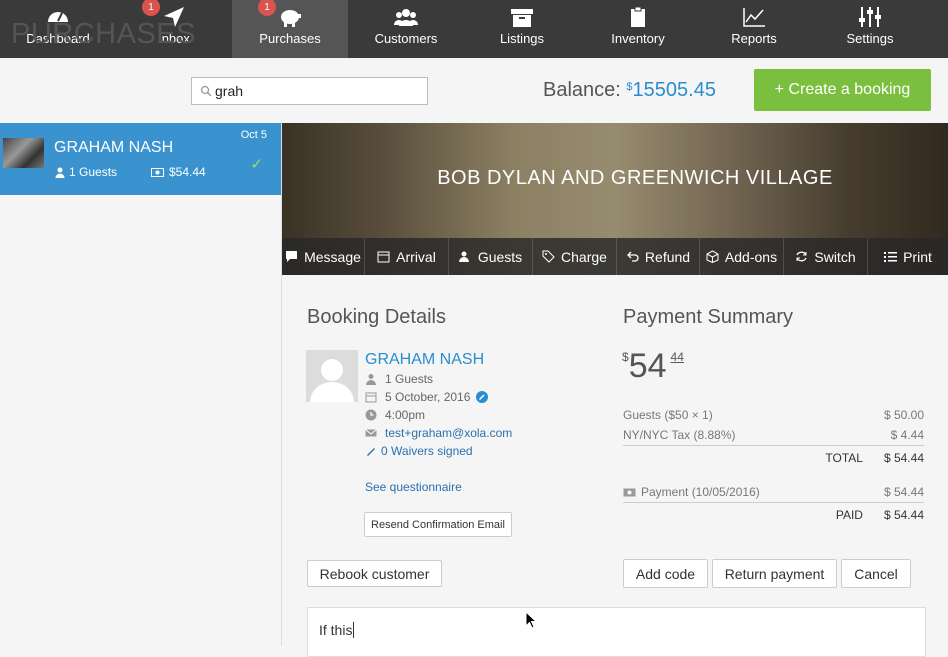 The height and width of the screenshot is (657, 948). Describe the element at coordinates (206, 91) in the screenshot. I see `search-icon` at that location.